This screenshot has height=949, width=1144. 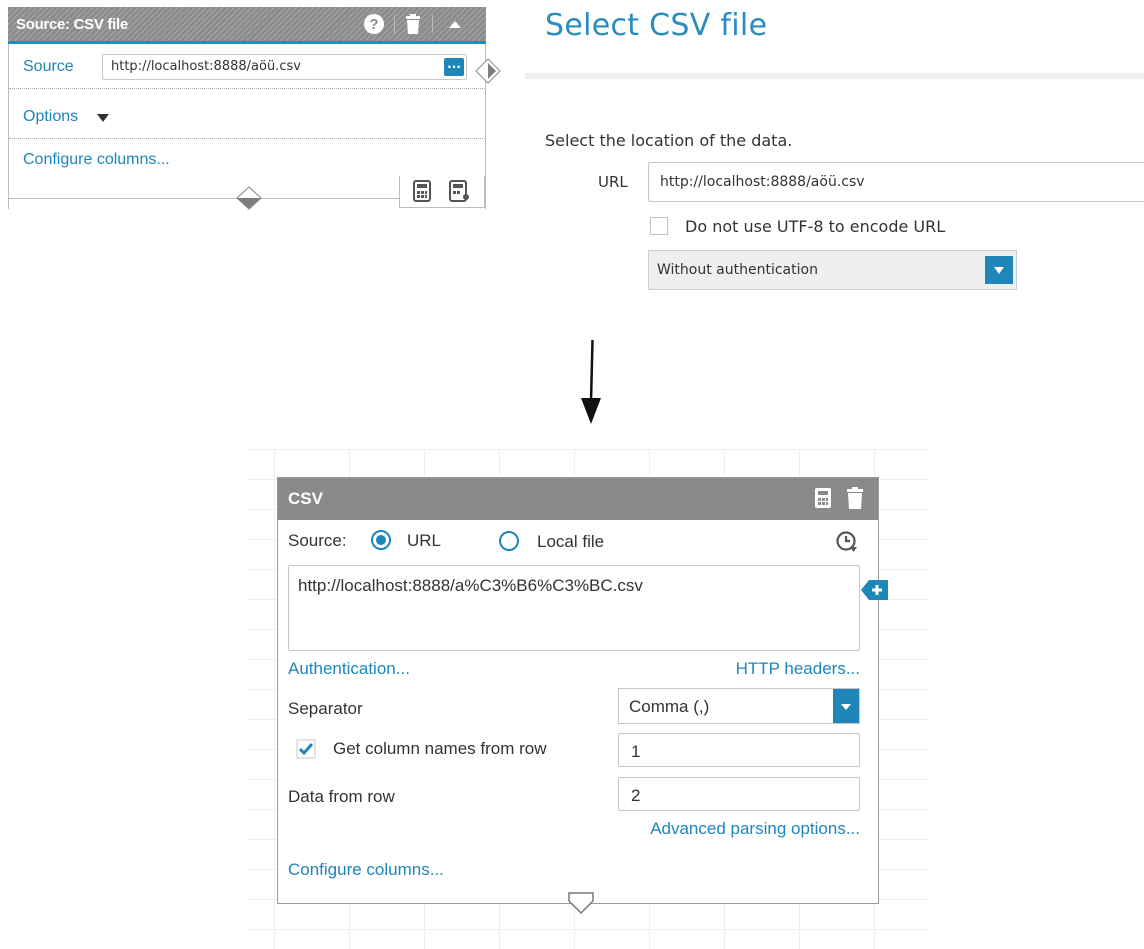 What do you see at coordinates (659, 226) in the screenshot?
I see `utf8-checkbox` at bounding box center [659, 226].